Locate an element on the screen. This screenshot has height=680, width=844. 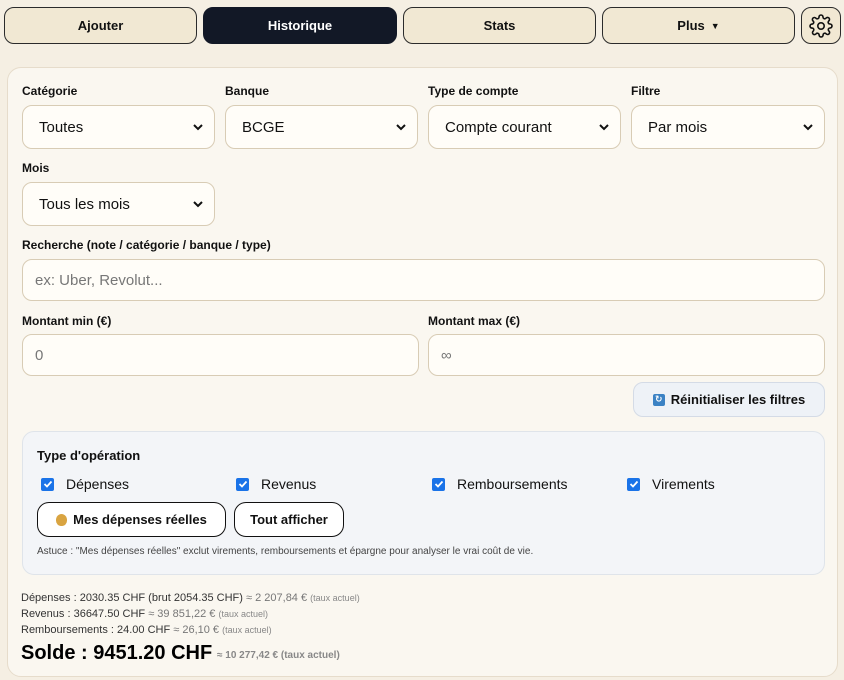
tab-historique: Historique is located at coordinates (300, 25).